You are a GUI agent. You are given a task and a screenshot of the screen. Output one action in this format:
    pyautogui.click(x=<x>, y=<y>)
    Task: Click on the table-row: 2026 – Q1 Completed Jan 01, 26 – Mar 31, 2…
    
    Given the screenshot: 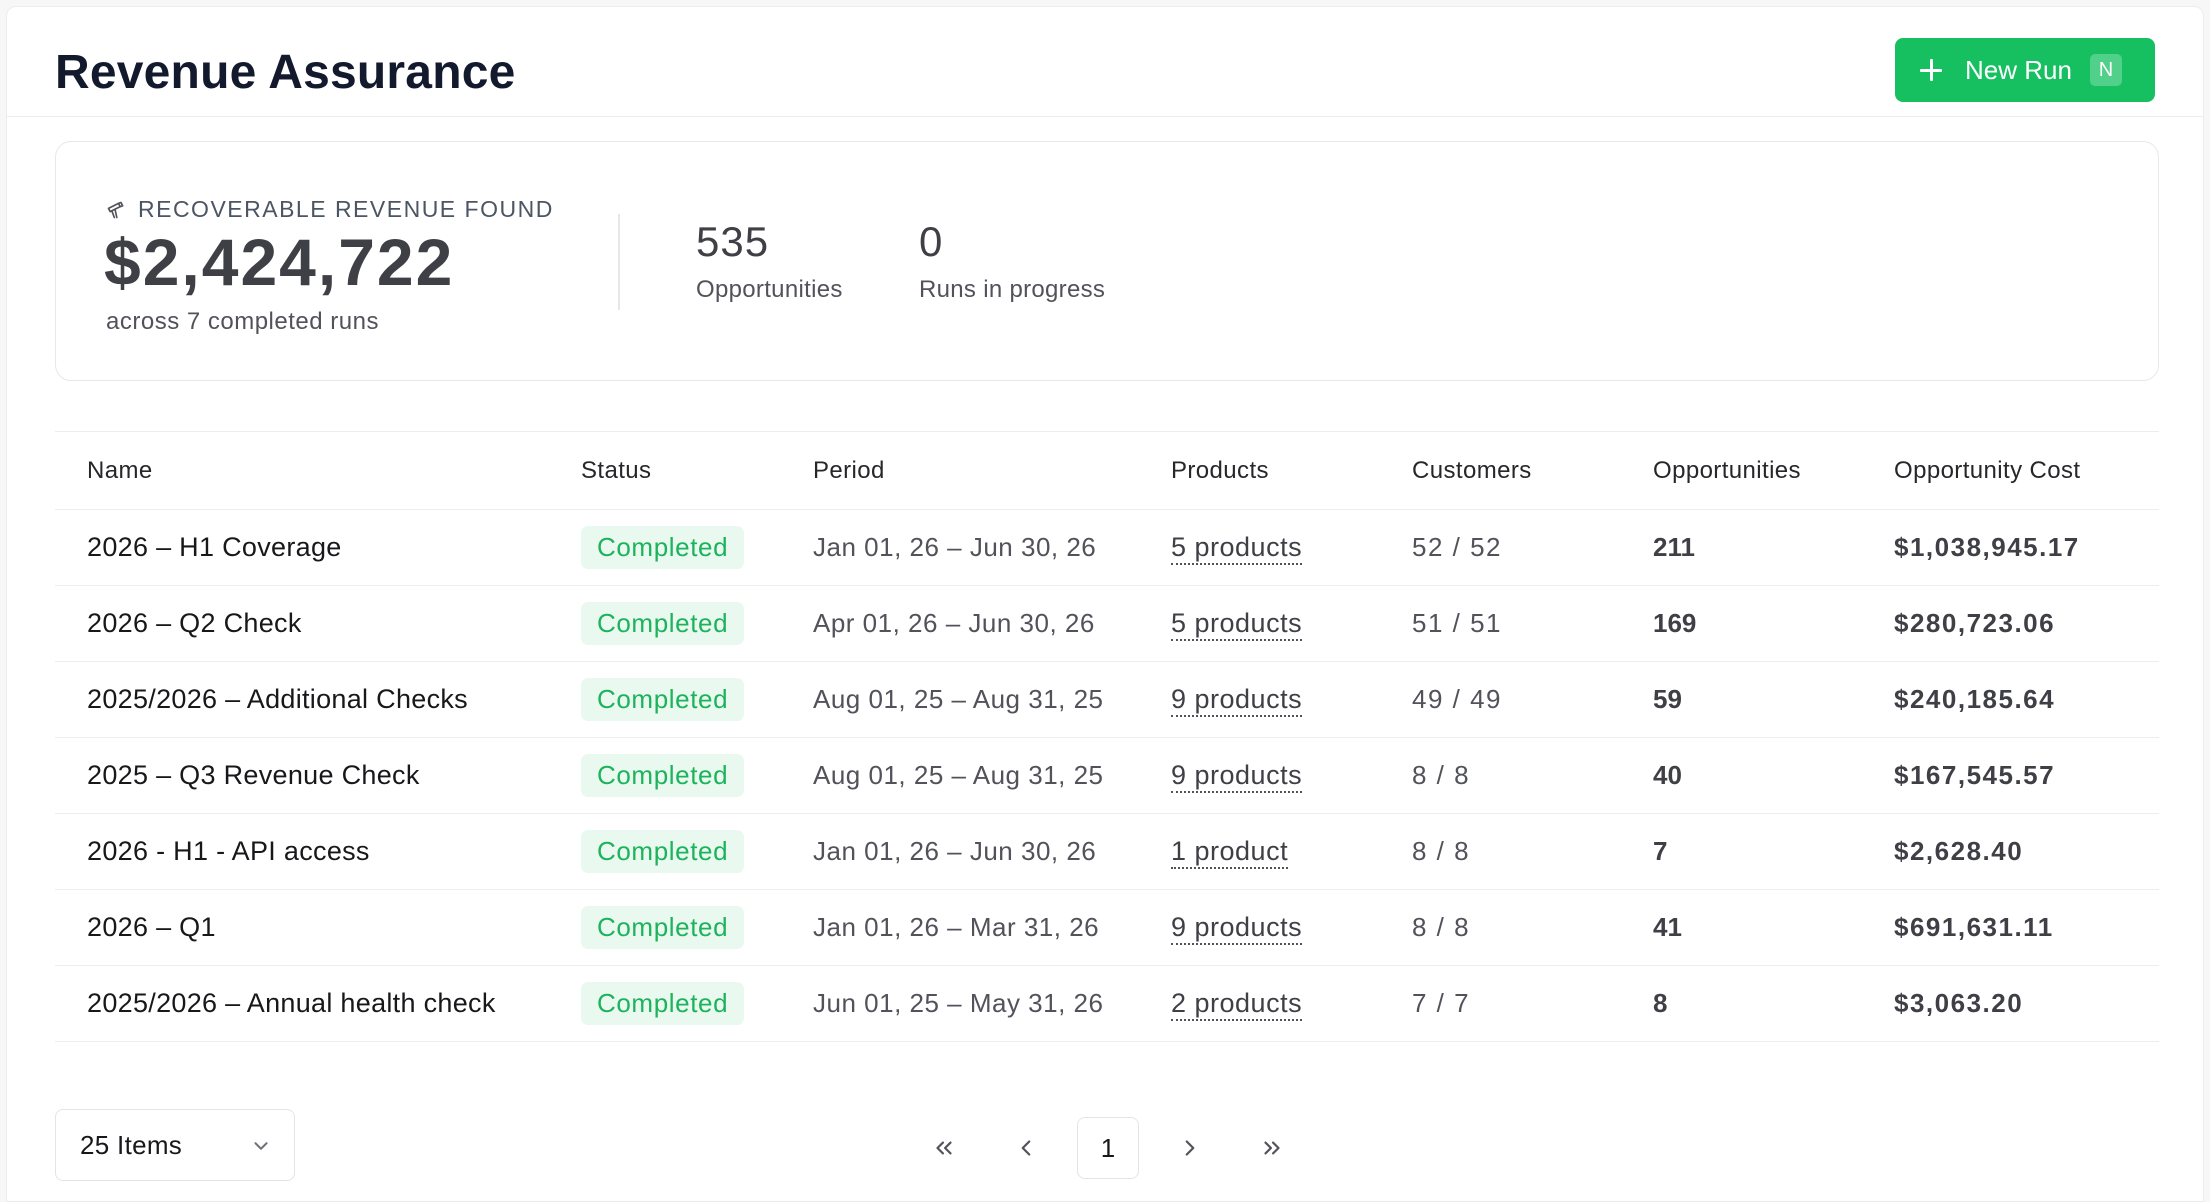 What is the action you would take?
    pyautogui.click(x=1107, y=928)
    